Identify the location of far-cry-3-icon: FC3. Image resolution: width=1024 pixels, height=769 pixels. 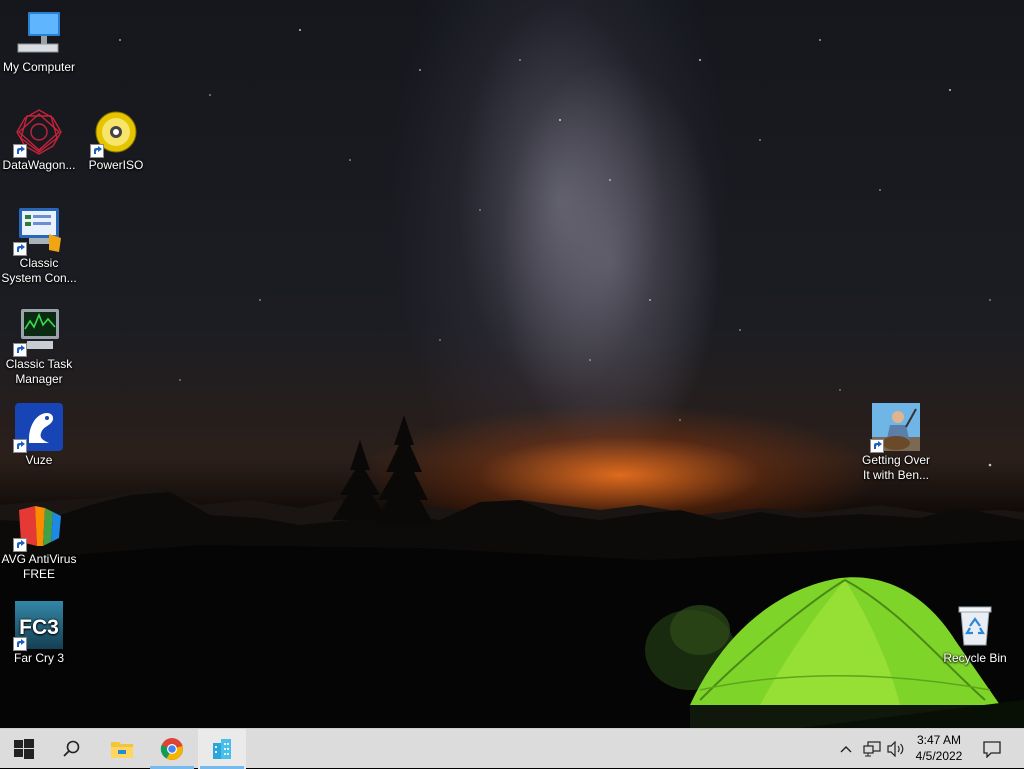
(38, 626).